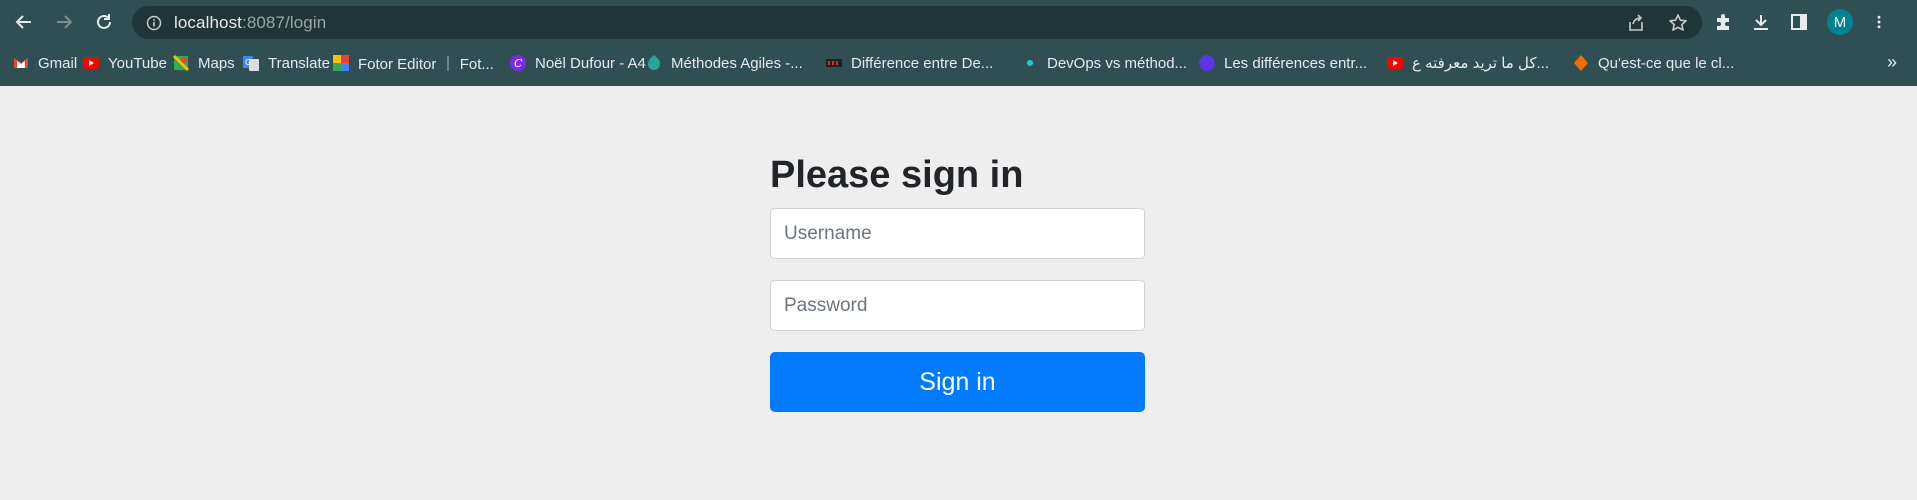  I want to click on site-info-icon, so click(154, 23).